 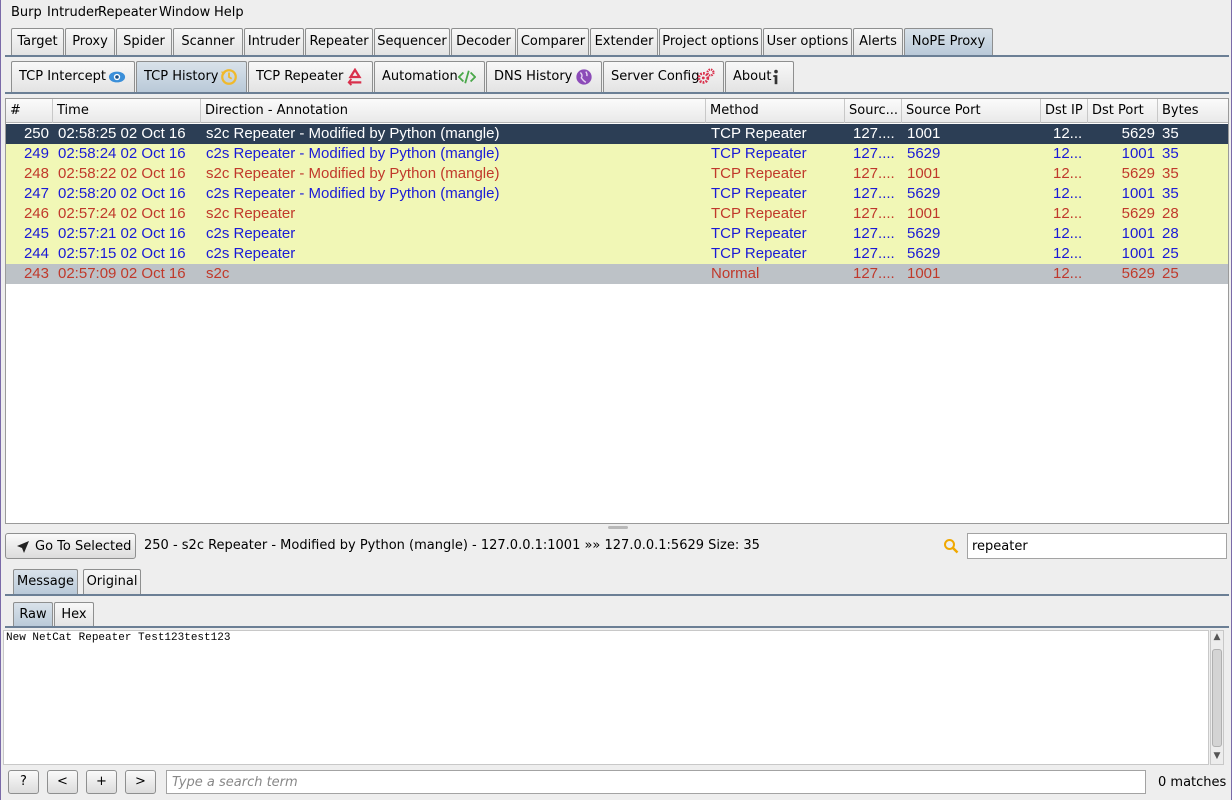 What do you see at coordinates (33, 614) in the screenshot?
I see `tab-raw: Raw` at bounding box center [33, 614].